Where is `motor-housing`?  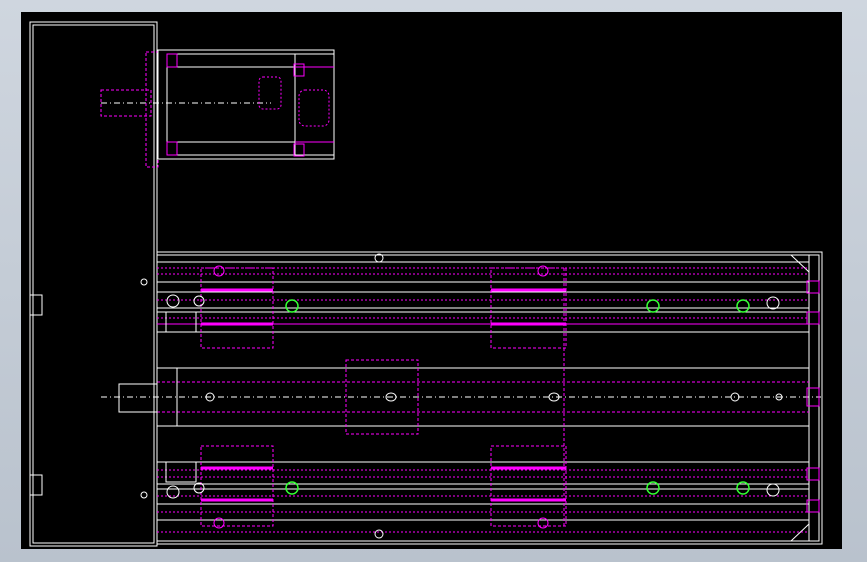 motor-housing is located at coordinates (231, 104).